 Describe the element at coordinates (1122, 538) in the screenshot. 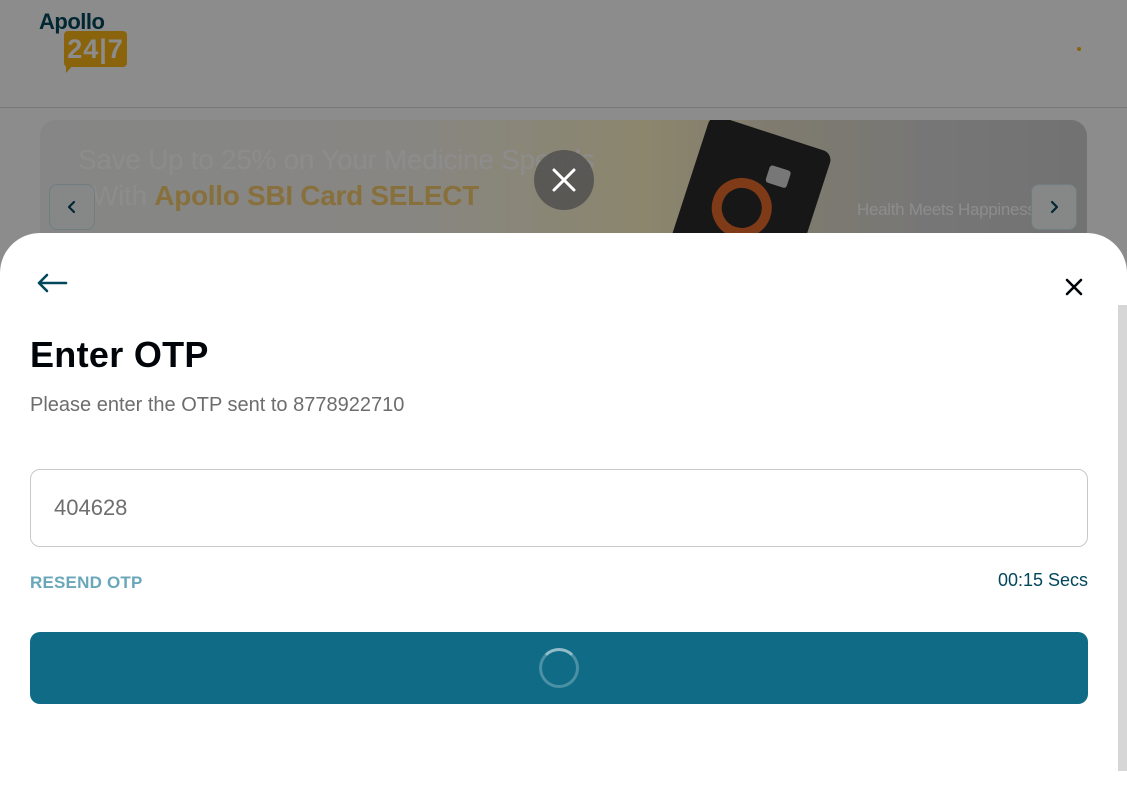

I see `scrollbar` at that location.